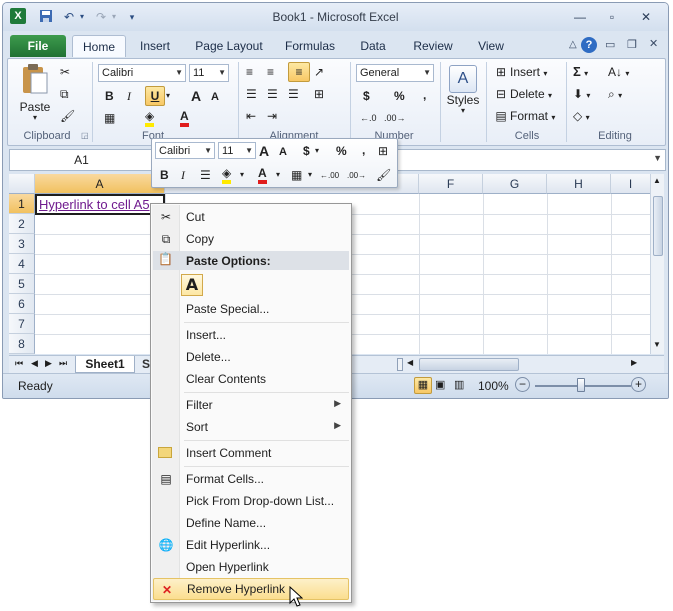 Image resolution: width=673 pixels, height=611 pixels. Describe the element at coordinates (632, 44) in the screenshot. I see `workbook-restore-icon: ❐` at that location.